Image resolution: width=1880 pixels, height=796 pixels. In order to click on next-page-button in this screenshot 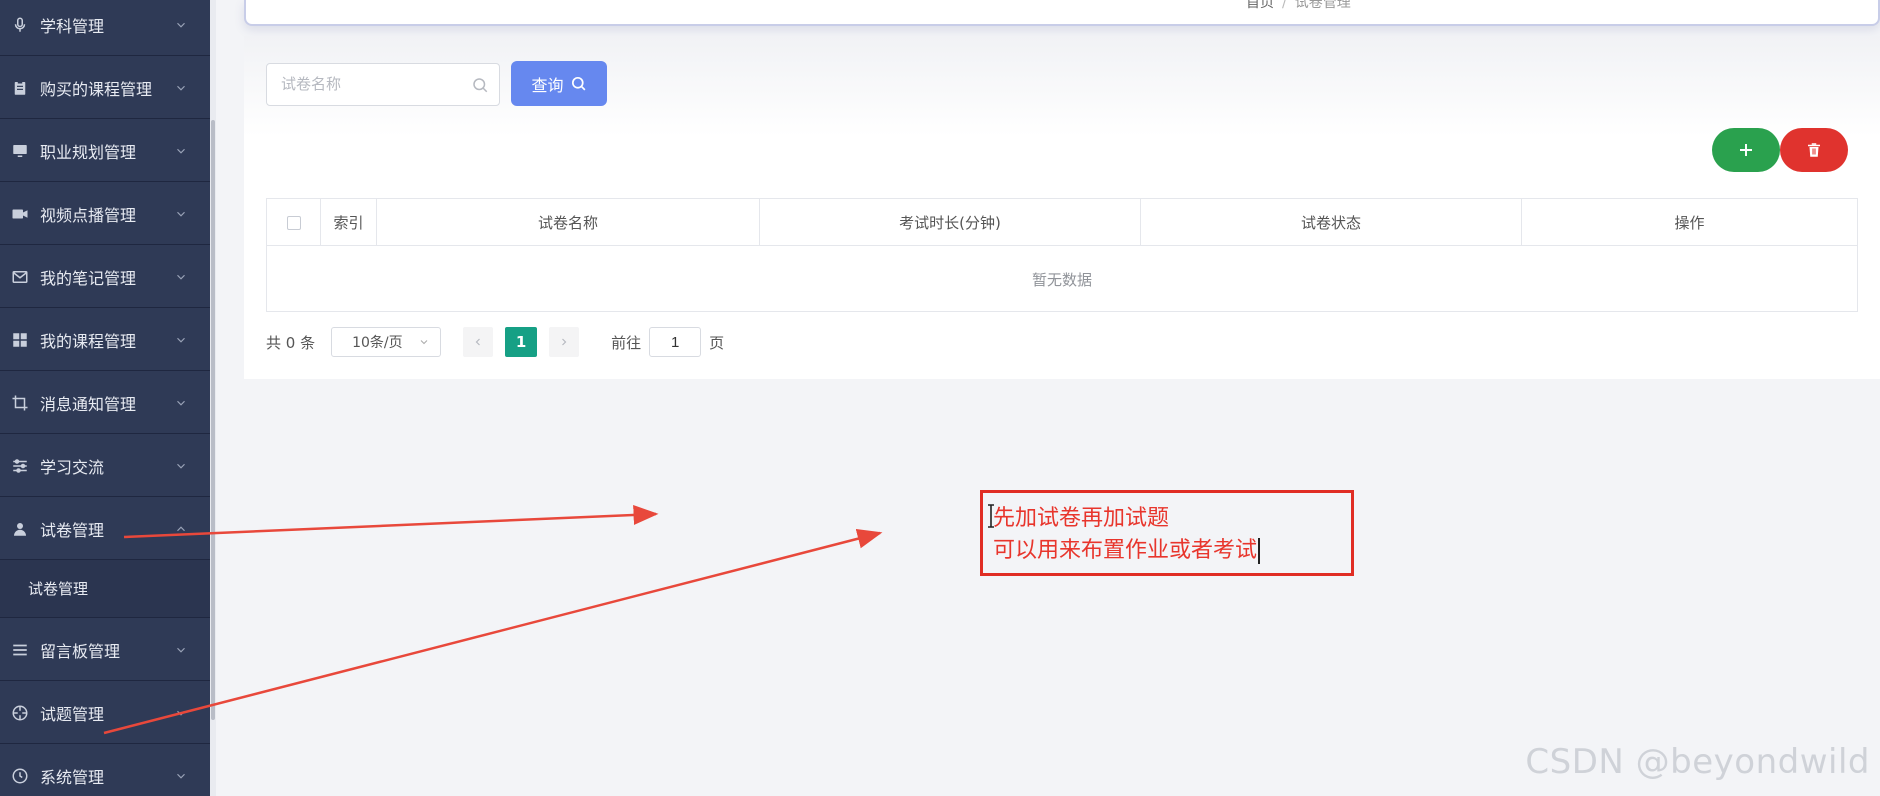, I will do `click(564, 342)`.